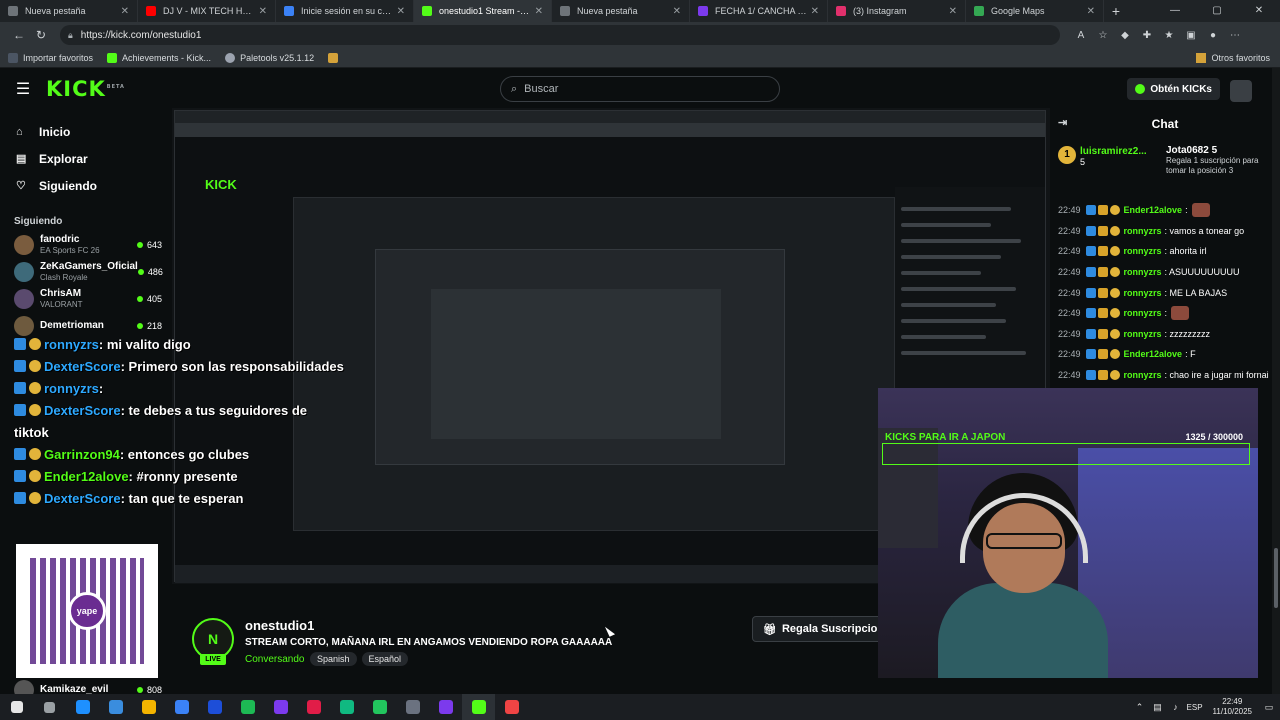  What do you see at coordinates (41, 35) in the screenshot?
I see `reload-icon: ↻` at bounding box center [41, 35].